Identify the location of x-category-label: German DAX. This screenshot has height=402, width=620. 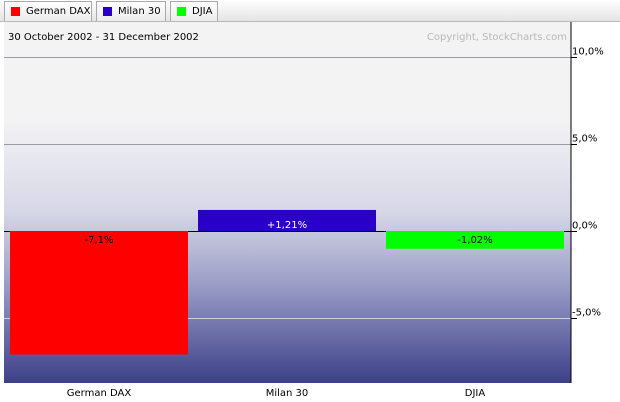
(99, 393).